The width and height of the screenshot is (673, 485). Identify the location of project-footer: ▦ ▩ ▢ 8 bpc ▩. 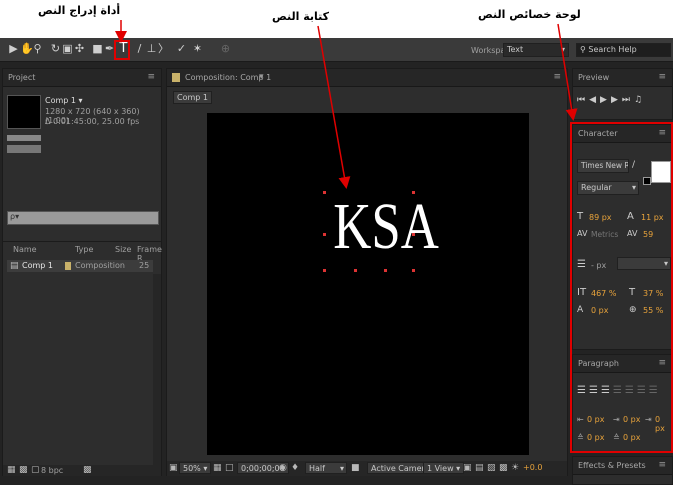
(82, 470).